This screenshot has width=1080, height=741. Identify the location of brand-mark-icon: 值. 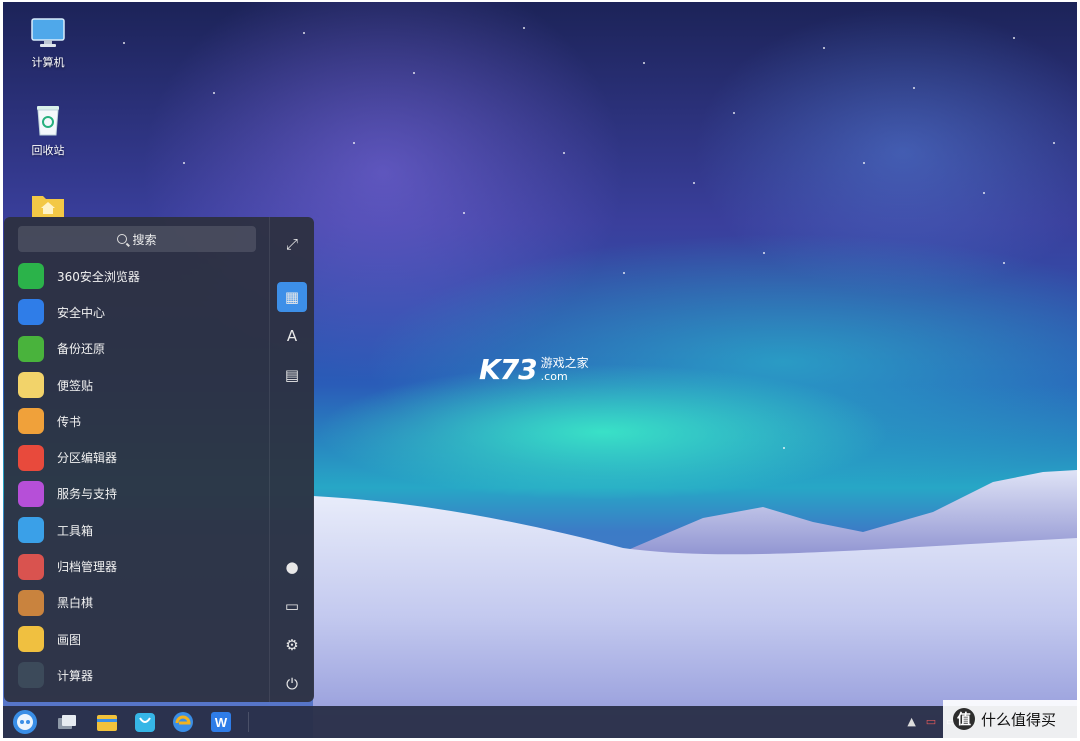
(964, 719).